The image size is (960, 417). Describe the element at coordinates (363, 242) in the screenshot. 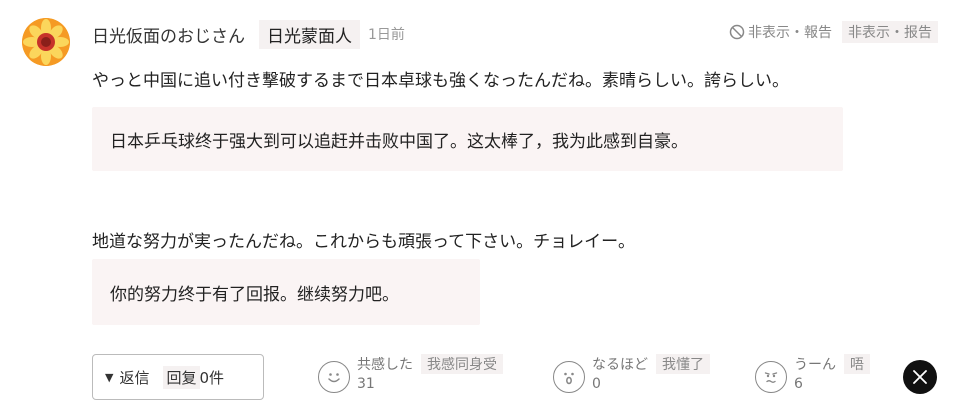

I see `comment-paragraph-2: 地道な努力が実ったんだね。これからも頑張って下さい。チョレイー。` at that location.